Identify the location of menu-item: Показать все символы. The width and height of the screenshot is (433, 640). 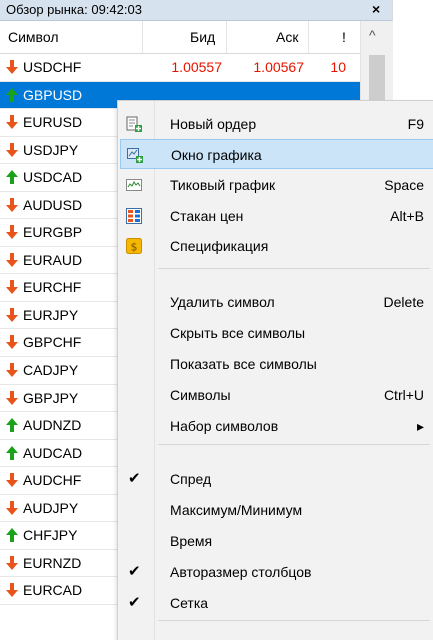
(276, 364).